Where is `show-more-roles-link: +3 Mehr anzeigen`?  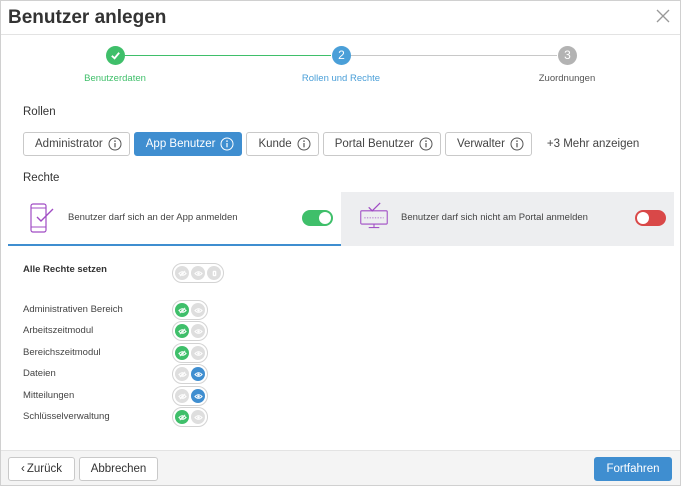
show-more-roles-link: +3 Mehr anzeigen is located at coordinates (593, 144).